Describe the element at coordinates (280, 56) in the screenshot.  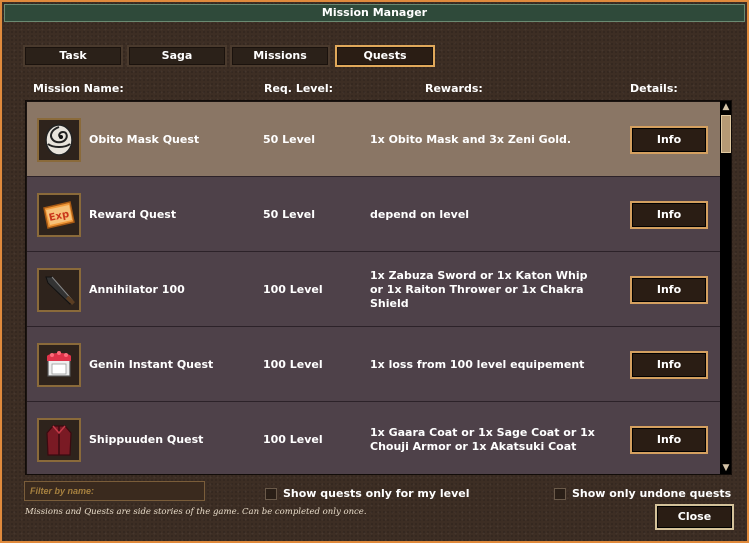
I see `tab-missions: Missions` at that location.